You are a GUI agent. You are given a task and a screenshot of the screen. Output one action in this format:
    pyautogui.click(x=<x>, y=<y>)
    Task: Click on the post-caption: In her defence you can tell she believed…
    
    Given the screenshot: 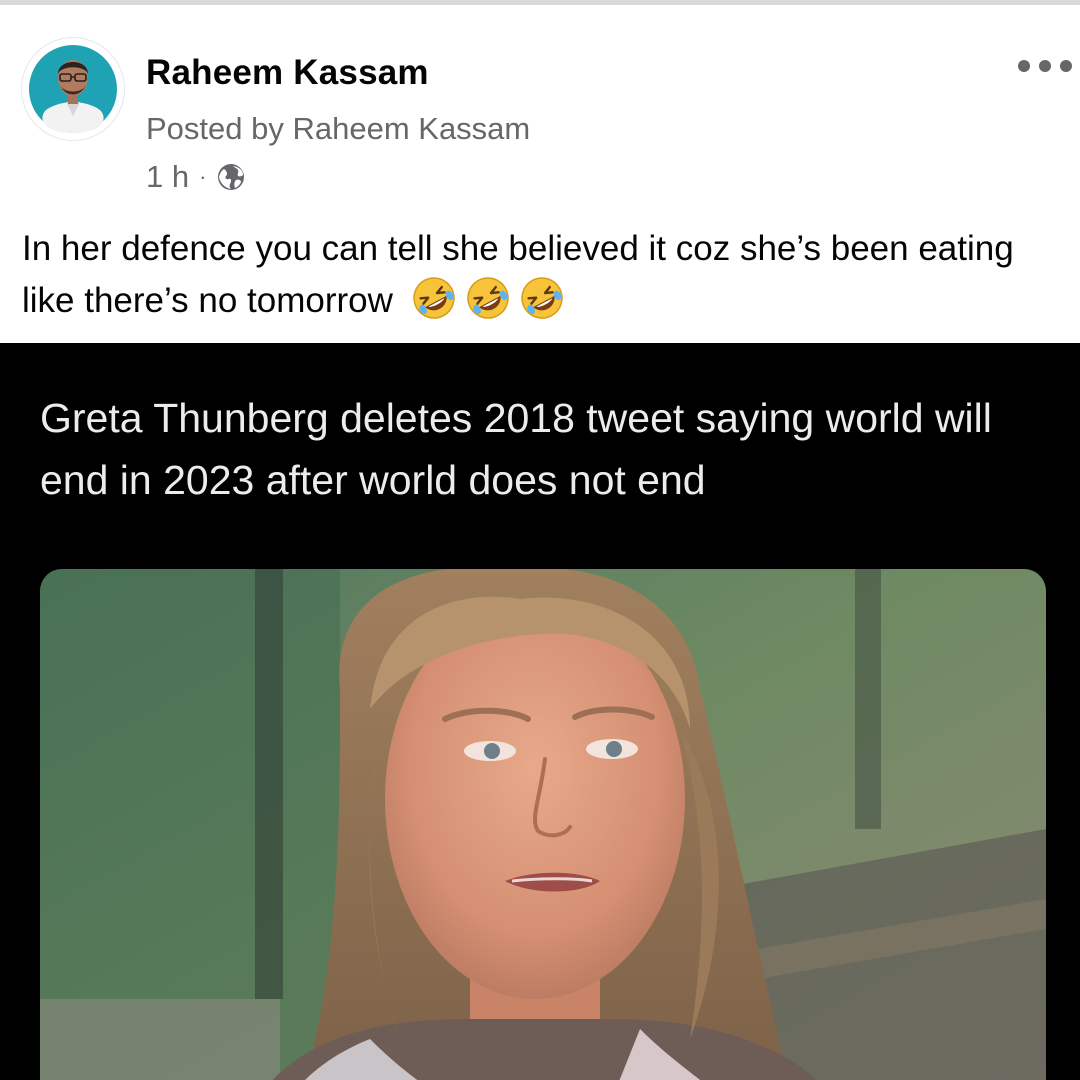 What is the action you would take?
    pyautogui.click(x=542, y=275)
    